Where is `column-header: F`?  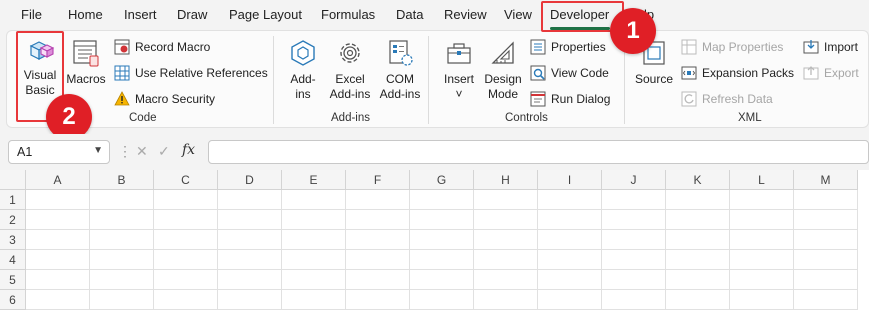 column-header: F is located at coordinates (378, 180).